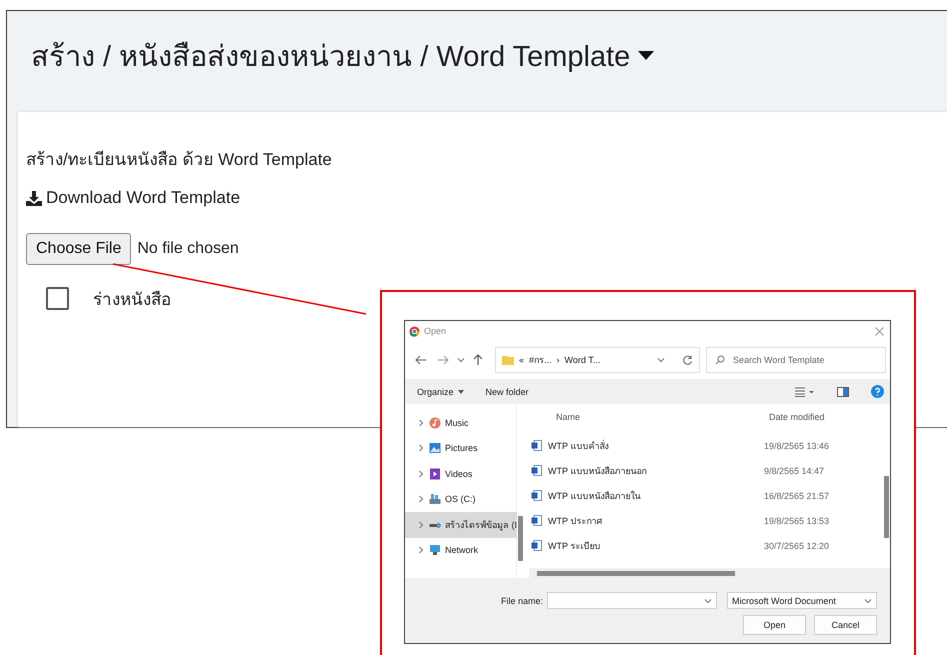 The image size is (947, 655). Describe the element at coordinates (435, 550) in the screenshot. I see `network-icon` at that location.